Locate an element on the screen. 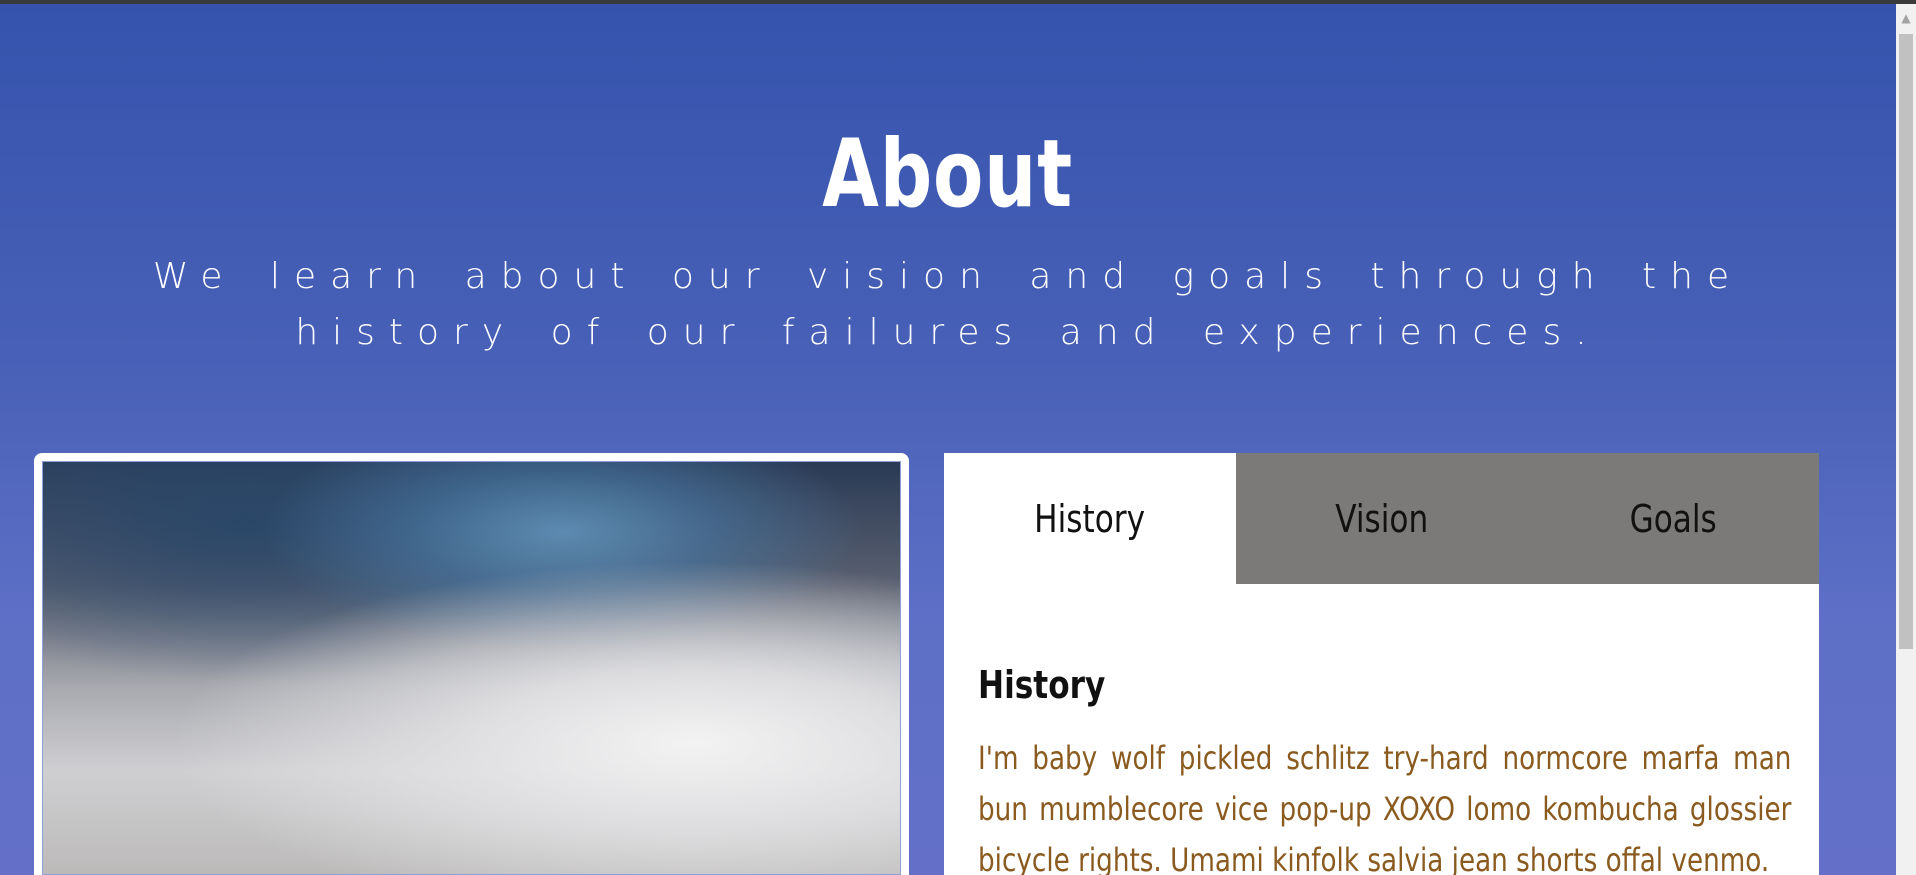 This screenshot has width=1916, height=875. tab-history-label: History is located at coordinates (1090, 518).